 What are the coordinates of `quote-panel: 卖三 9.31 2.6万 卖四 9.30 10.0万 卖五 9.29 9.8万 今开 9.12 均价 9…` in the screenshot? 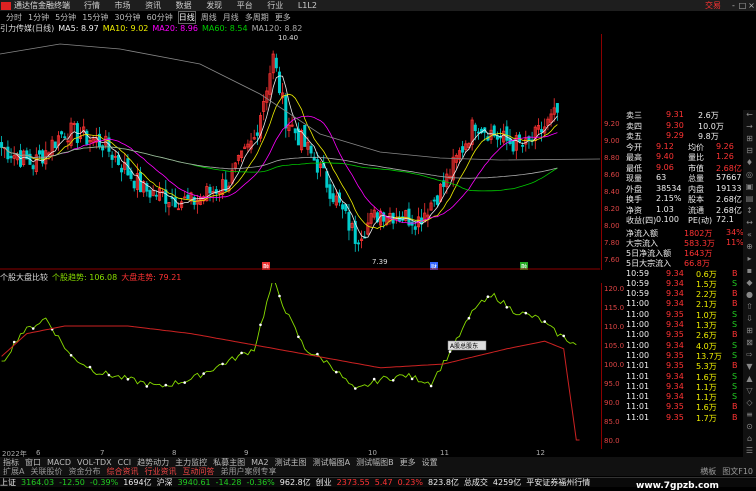 It's located at (685, 286).